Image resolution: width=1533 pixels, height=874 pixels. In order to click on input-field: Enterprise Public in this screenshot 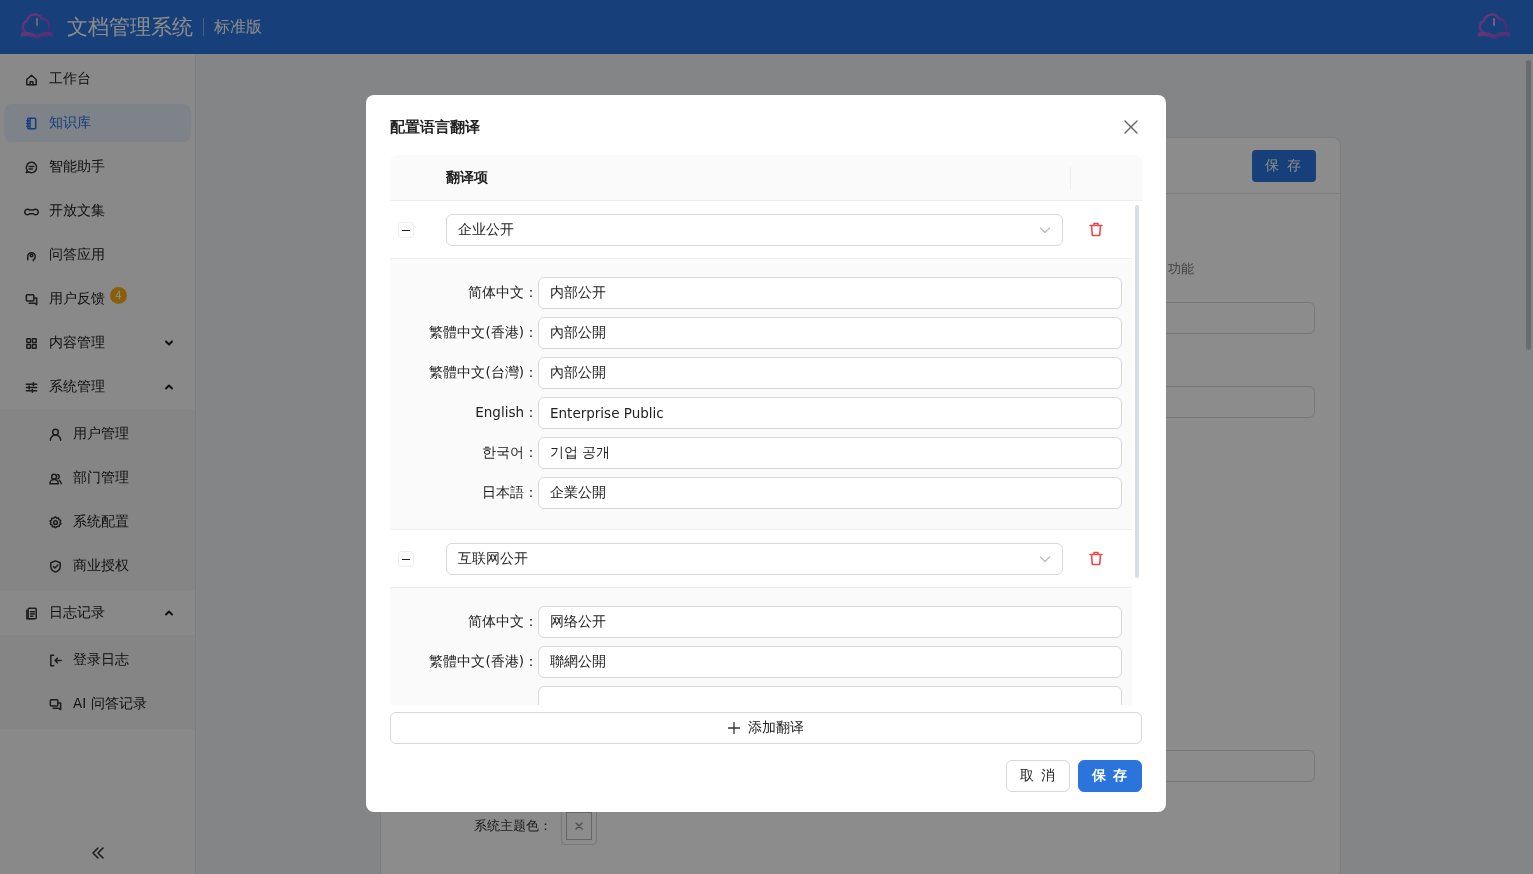, I will do `click(830, 413)`.